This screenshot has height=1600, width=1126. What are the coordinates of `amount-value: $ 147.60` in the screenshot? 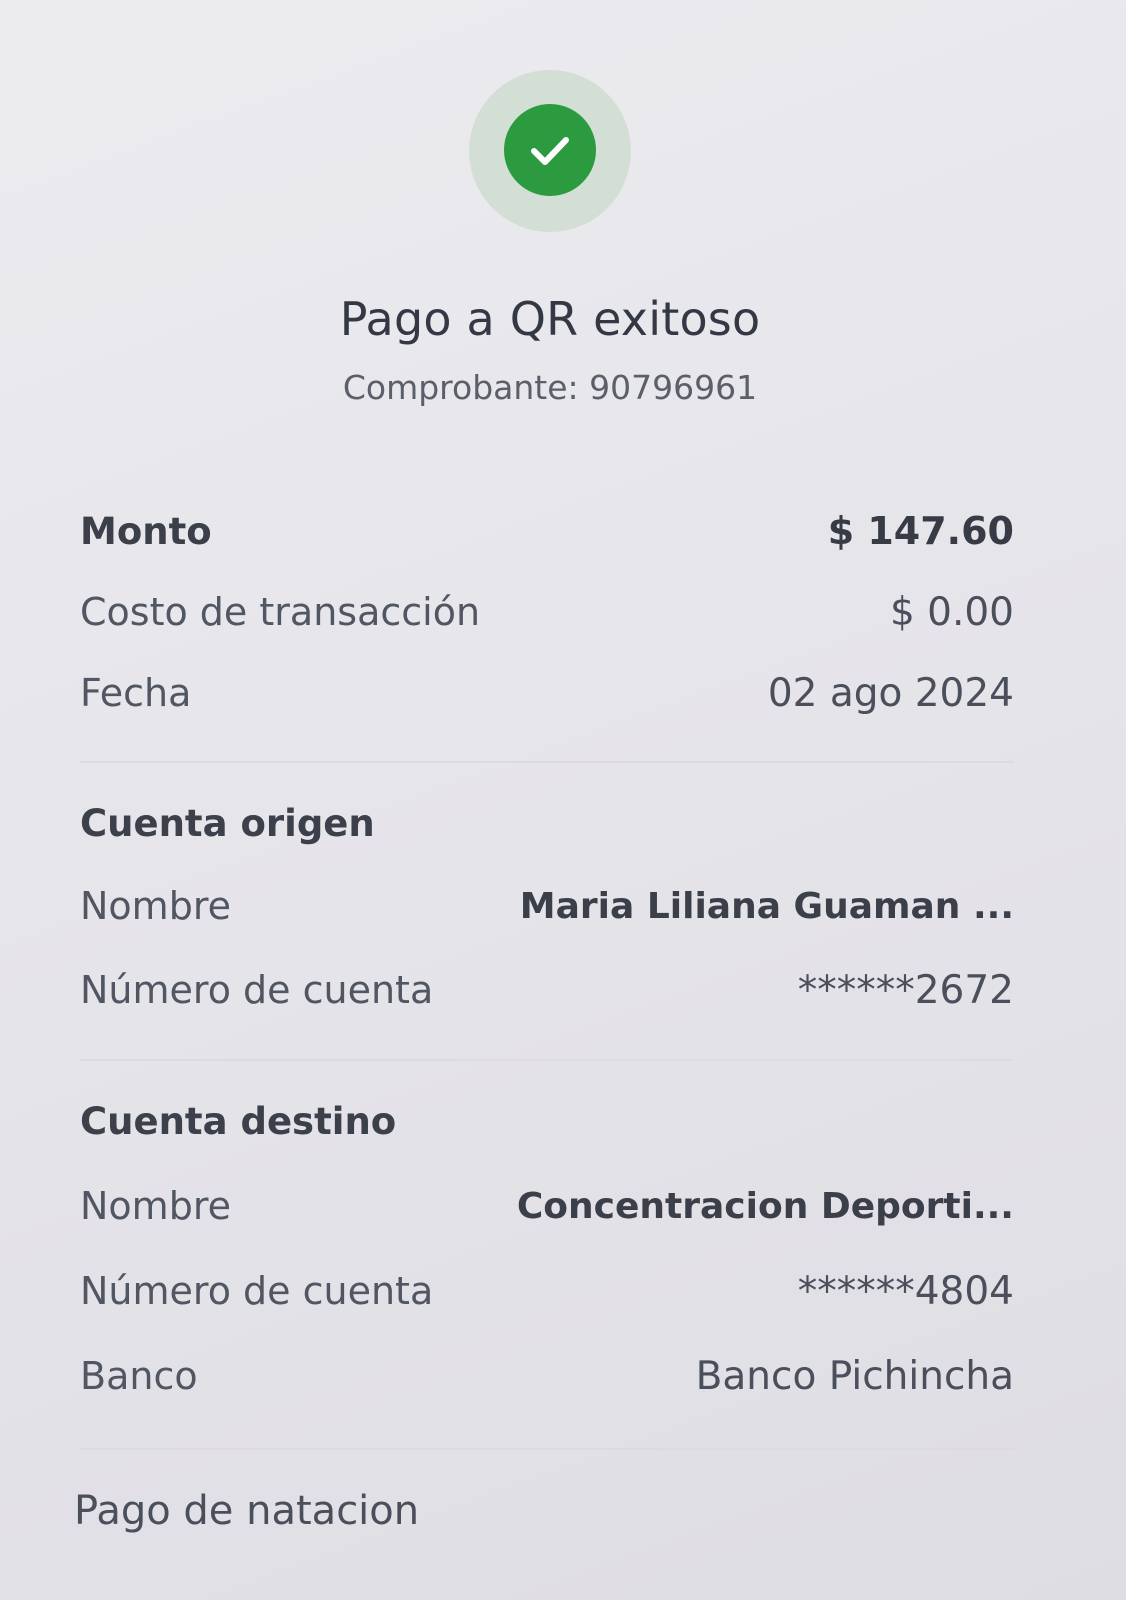 It's located at (920, 531).